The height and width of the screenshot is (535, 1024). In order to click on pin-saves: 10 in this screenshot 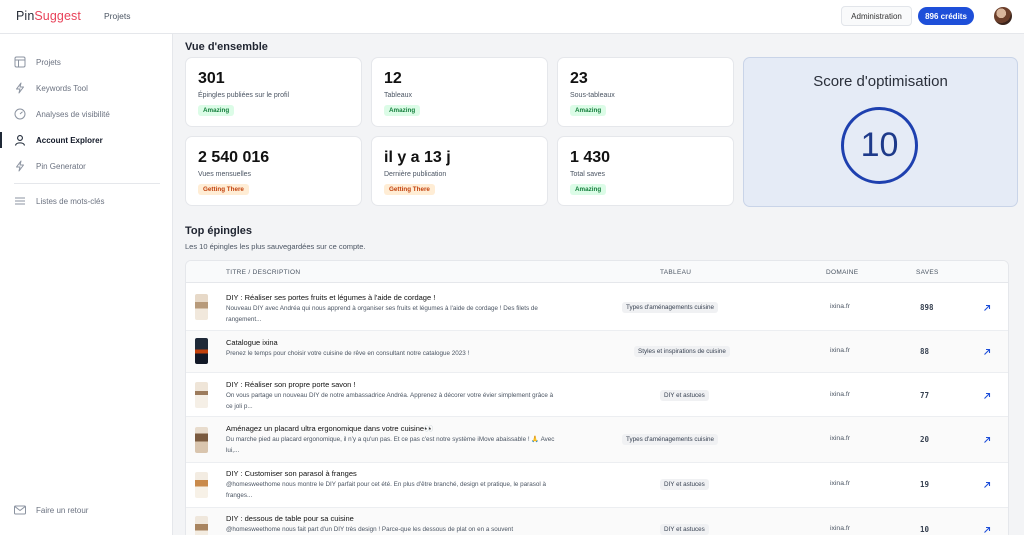, I will do `click(925, 529)`.